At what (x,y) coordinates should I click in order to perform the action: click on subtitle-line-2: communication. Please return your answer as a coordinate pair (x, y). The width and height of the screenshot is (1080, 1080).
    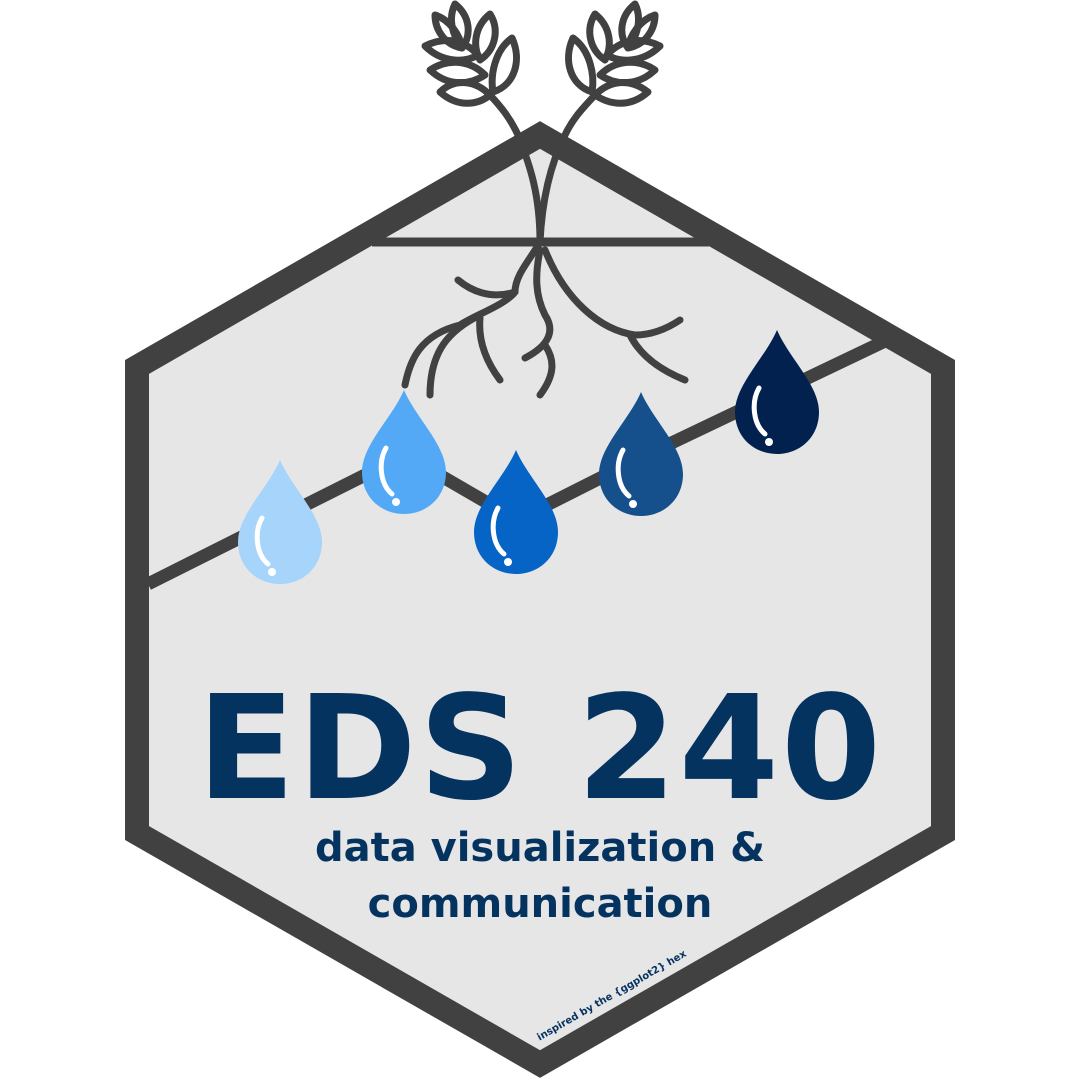
    Looking at the image, I should click on (540, 904).